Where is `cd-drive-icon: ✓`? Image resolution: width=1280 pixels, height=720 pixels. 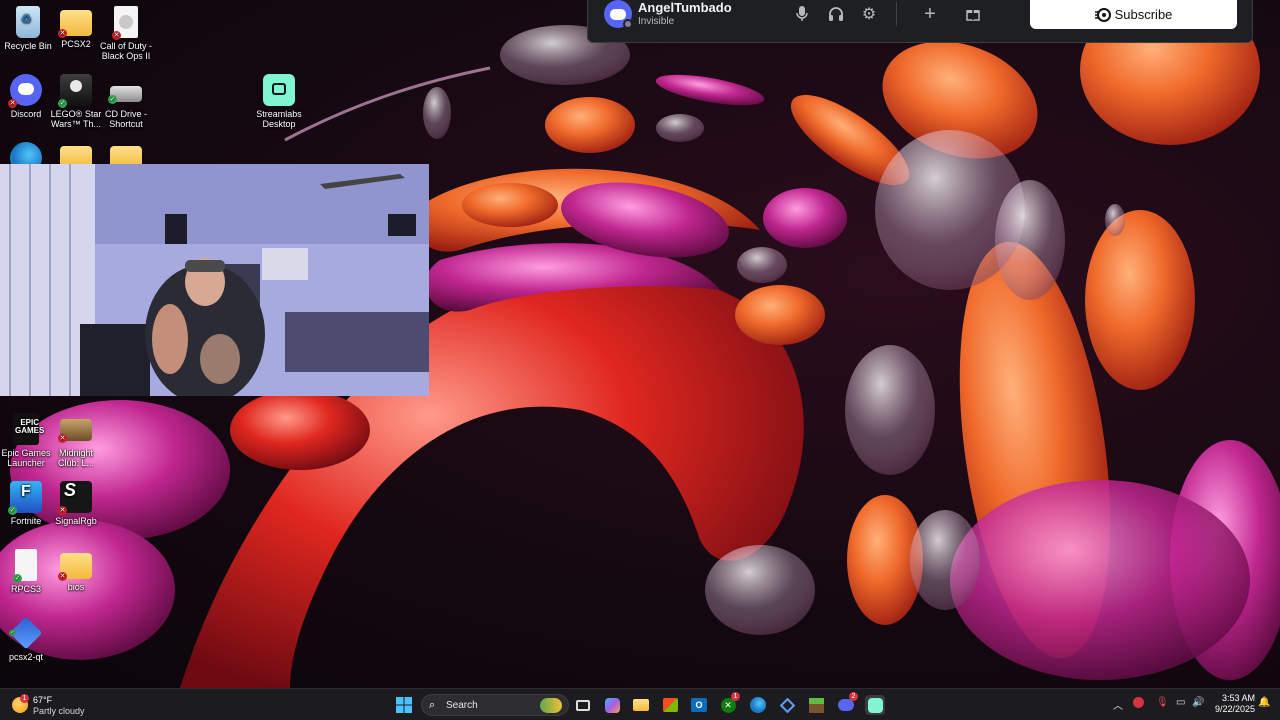 cd-drive-icon: ✓ is located at coordinates (125, 95).